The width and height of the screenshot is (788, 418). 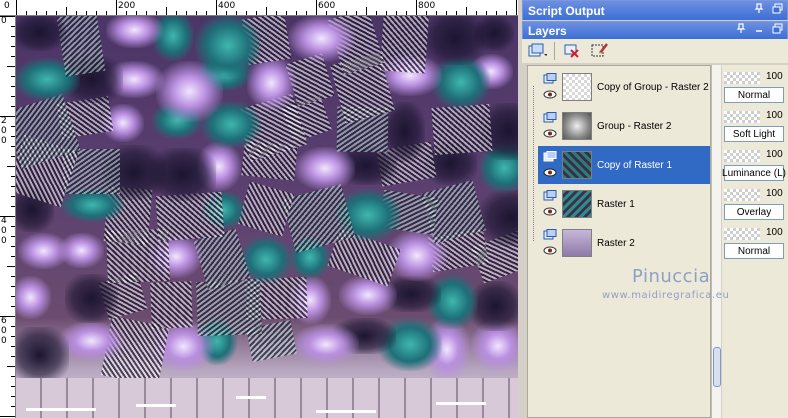 What do you see at coordinates (624, 243) in the screenshot?
I see `layer-row-raster-2: Raster 2` at bounding box center [624, 243].